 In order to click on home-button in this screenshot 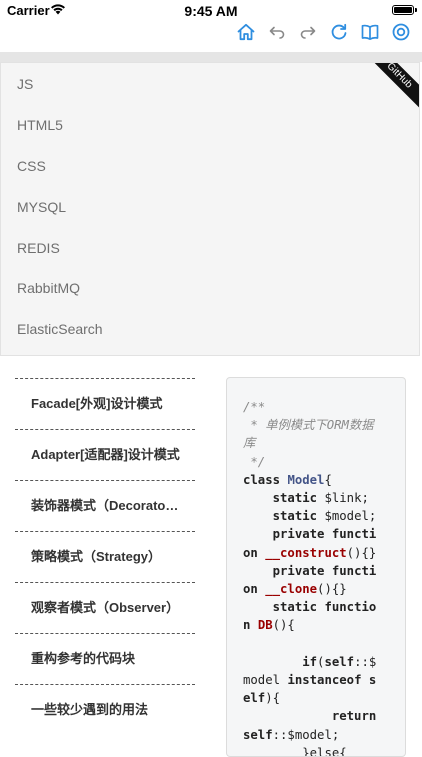, I will do `click(245, 32)`.